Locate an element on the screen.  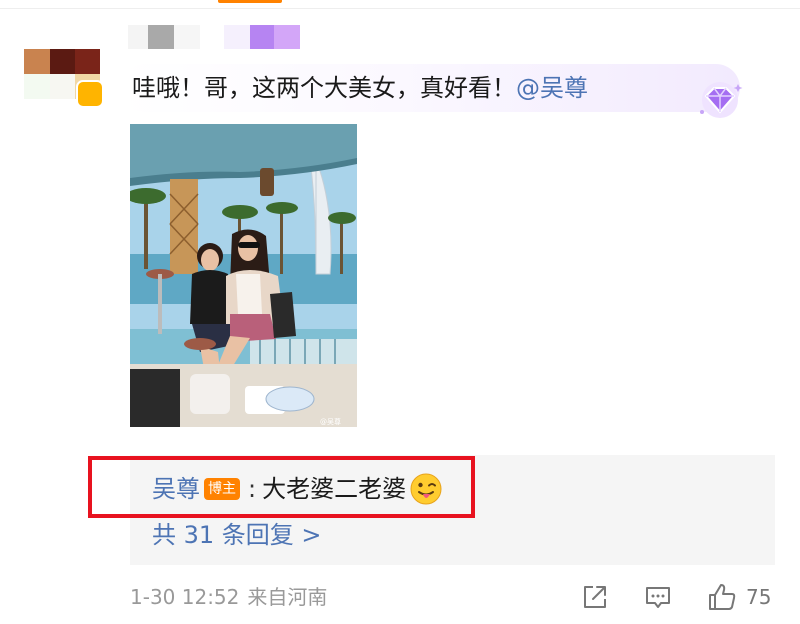
thumbs-up-icon is located at coordinates (722, 597).